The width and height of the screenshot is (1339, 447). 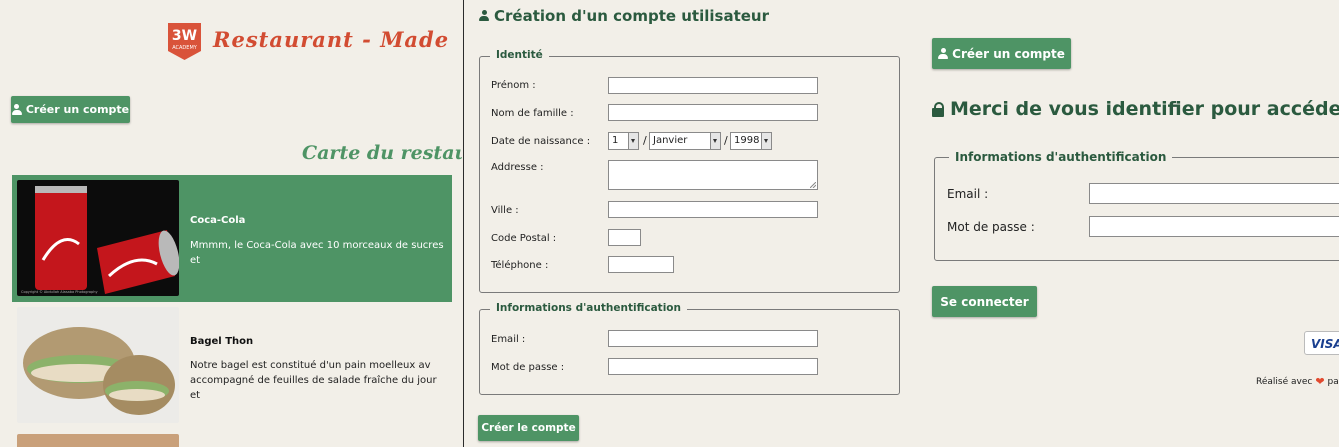 I want to click on birth-day-value: 1, so click(x=615, y=140).